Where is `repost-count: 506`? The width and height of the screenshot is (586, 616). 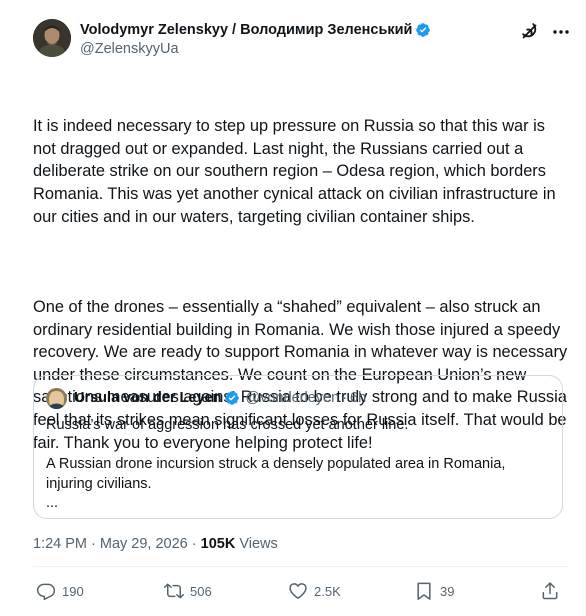
repost-count: 506 is located at coordinates (201, 591).